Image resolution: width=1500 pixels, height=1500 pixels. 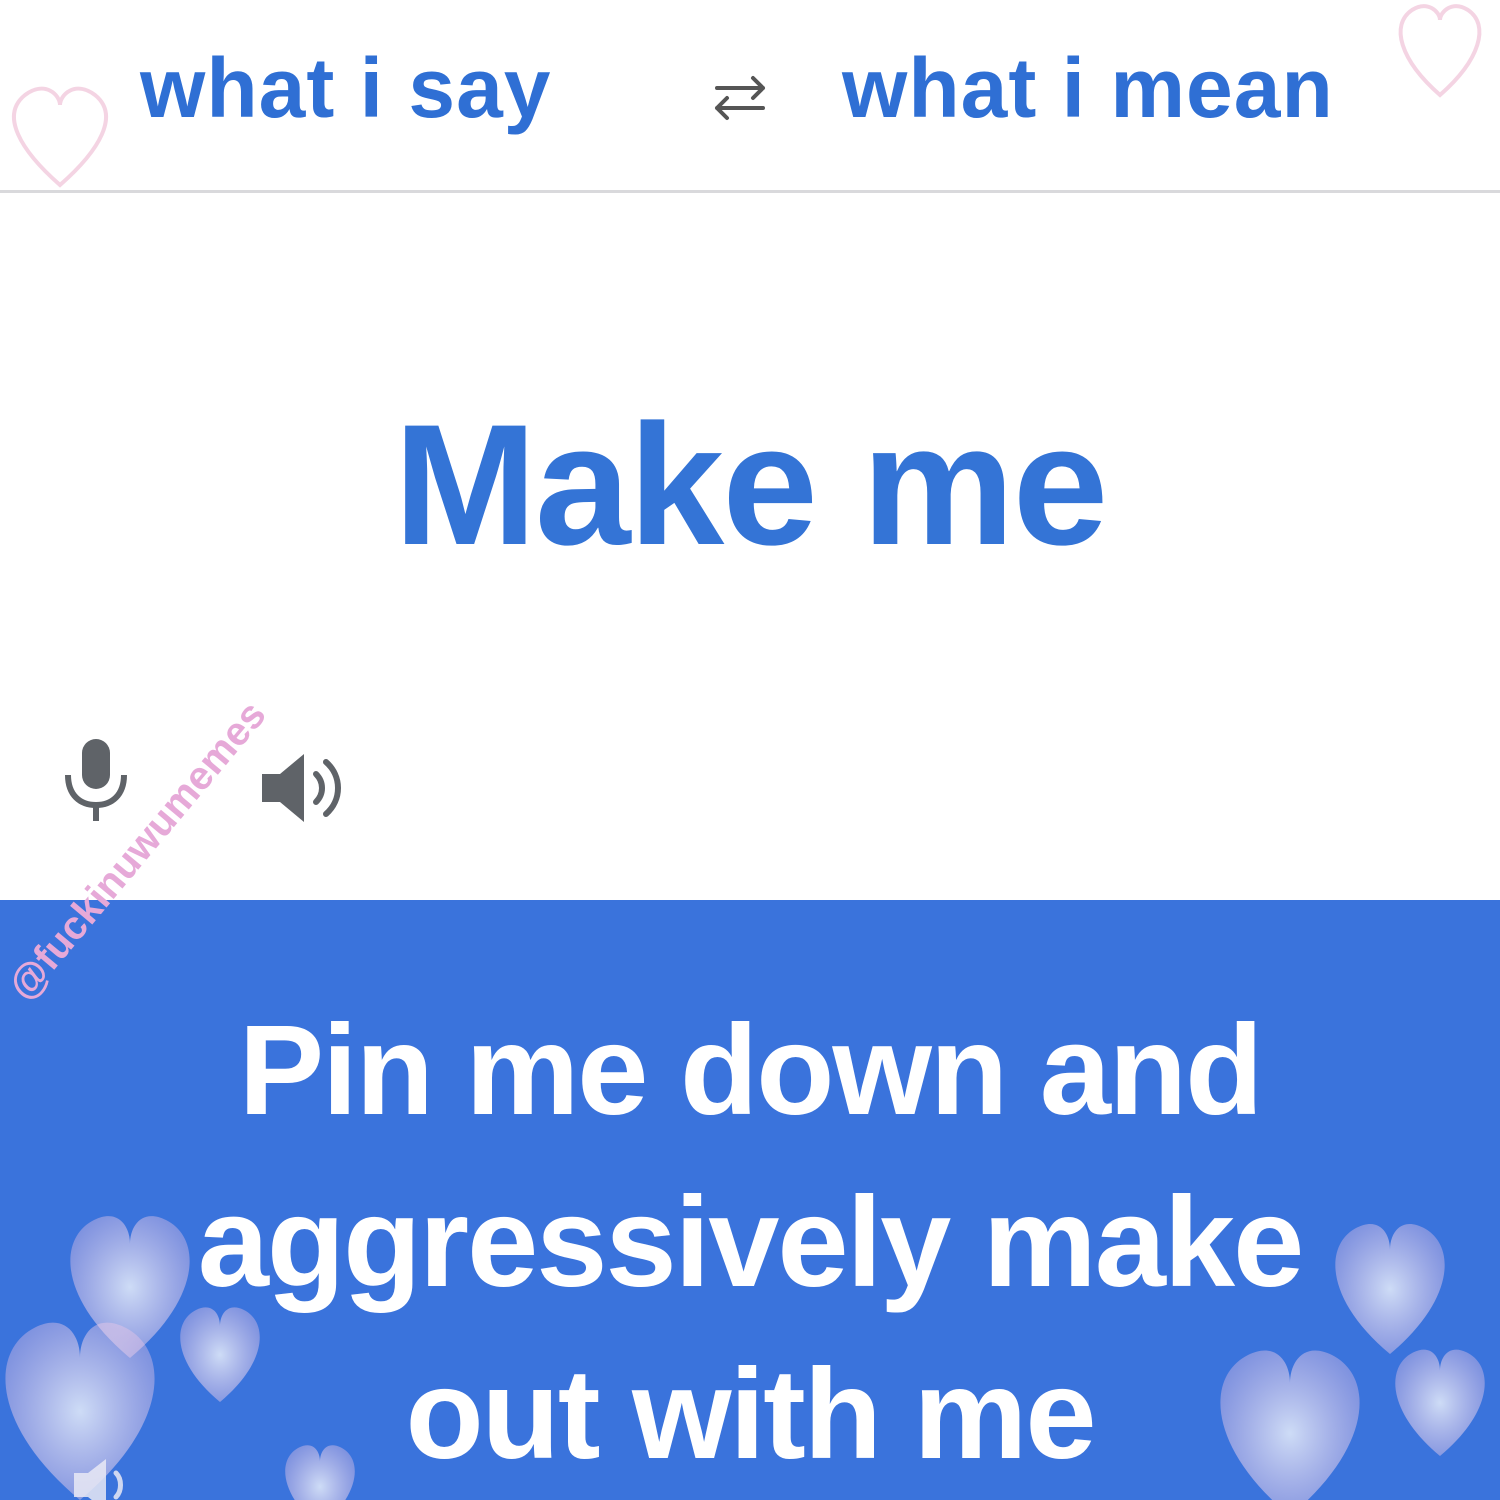 What do you see at coordinates (750, 485) in the screenshot?
I see `source-text: Make me` at bounding box center [750, 485].